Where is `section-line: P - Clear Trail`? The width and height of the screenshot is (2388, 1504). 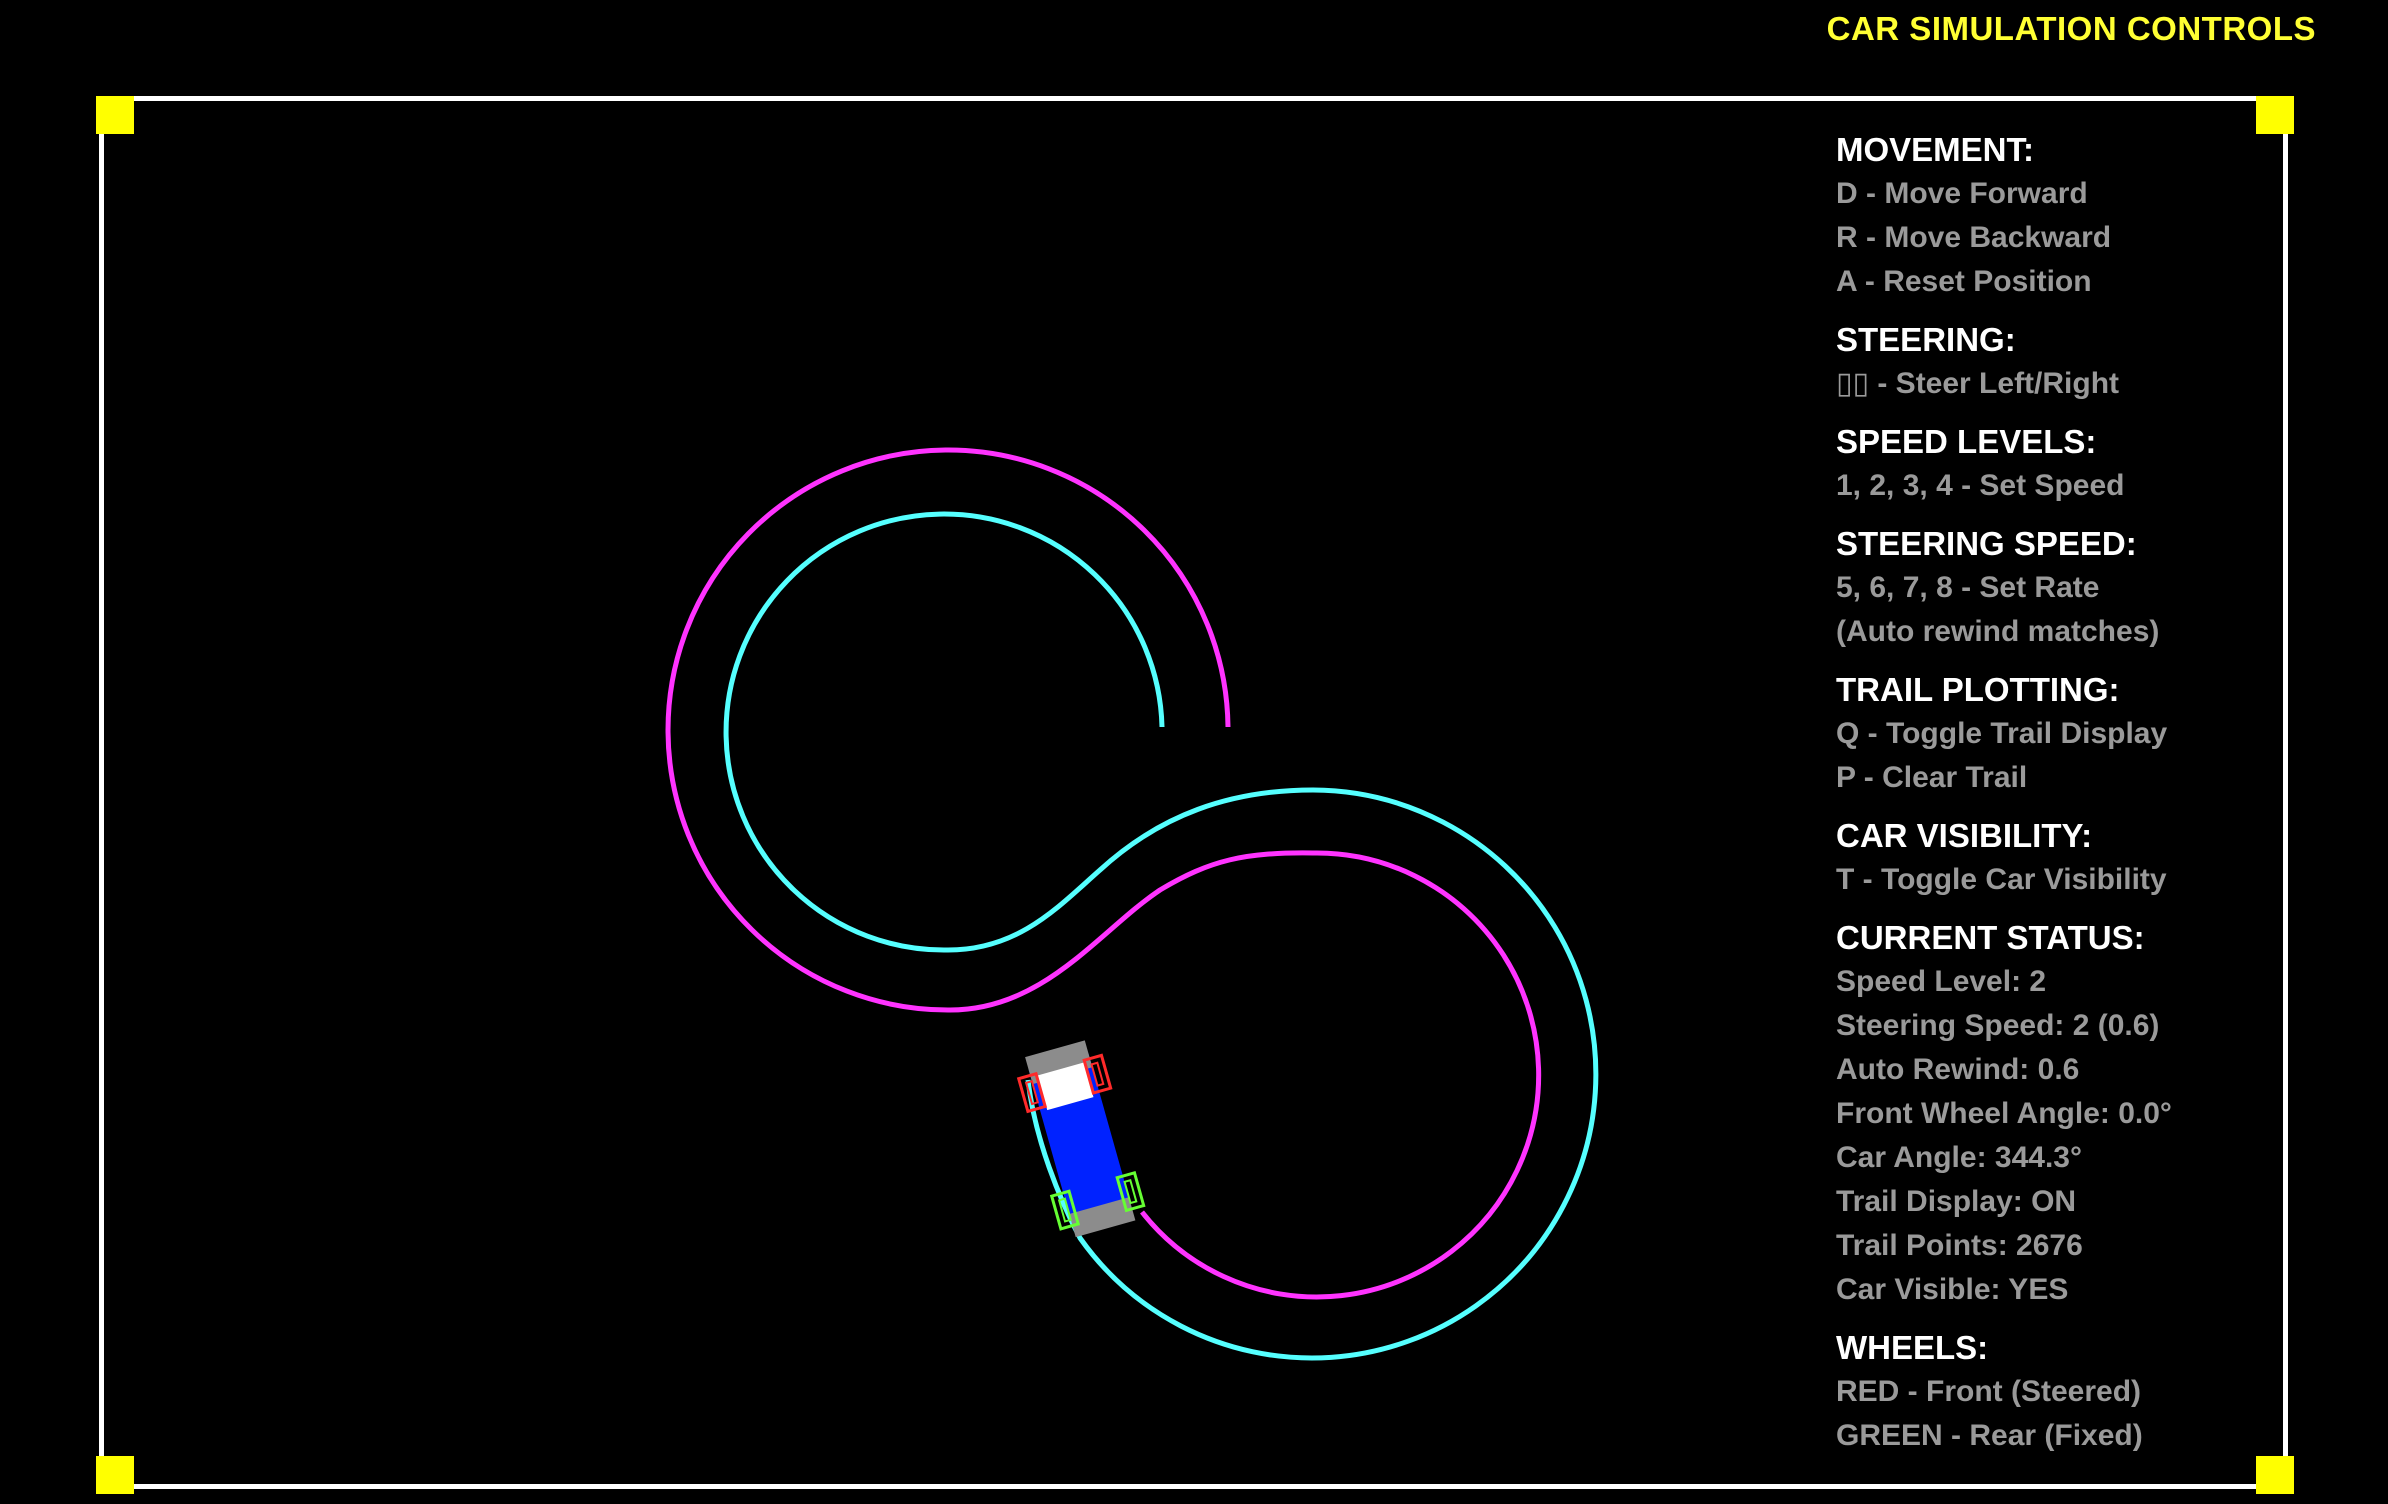 section-line: P - Clear Trail is located at coordinates (1932, 777).